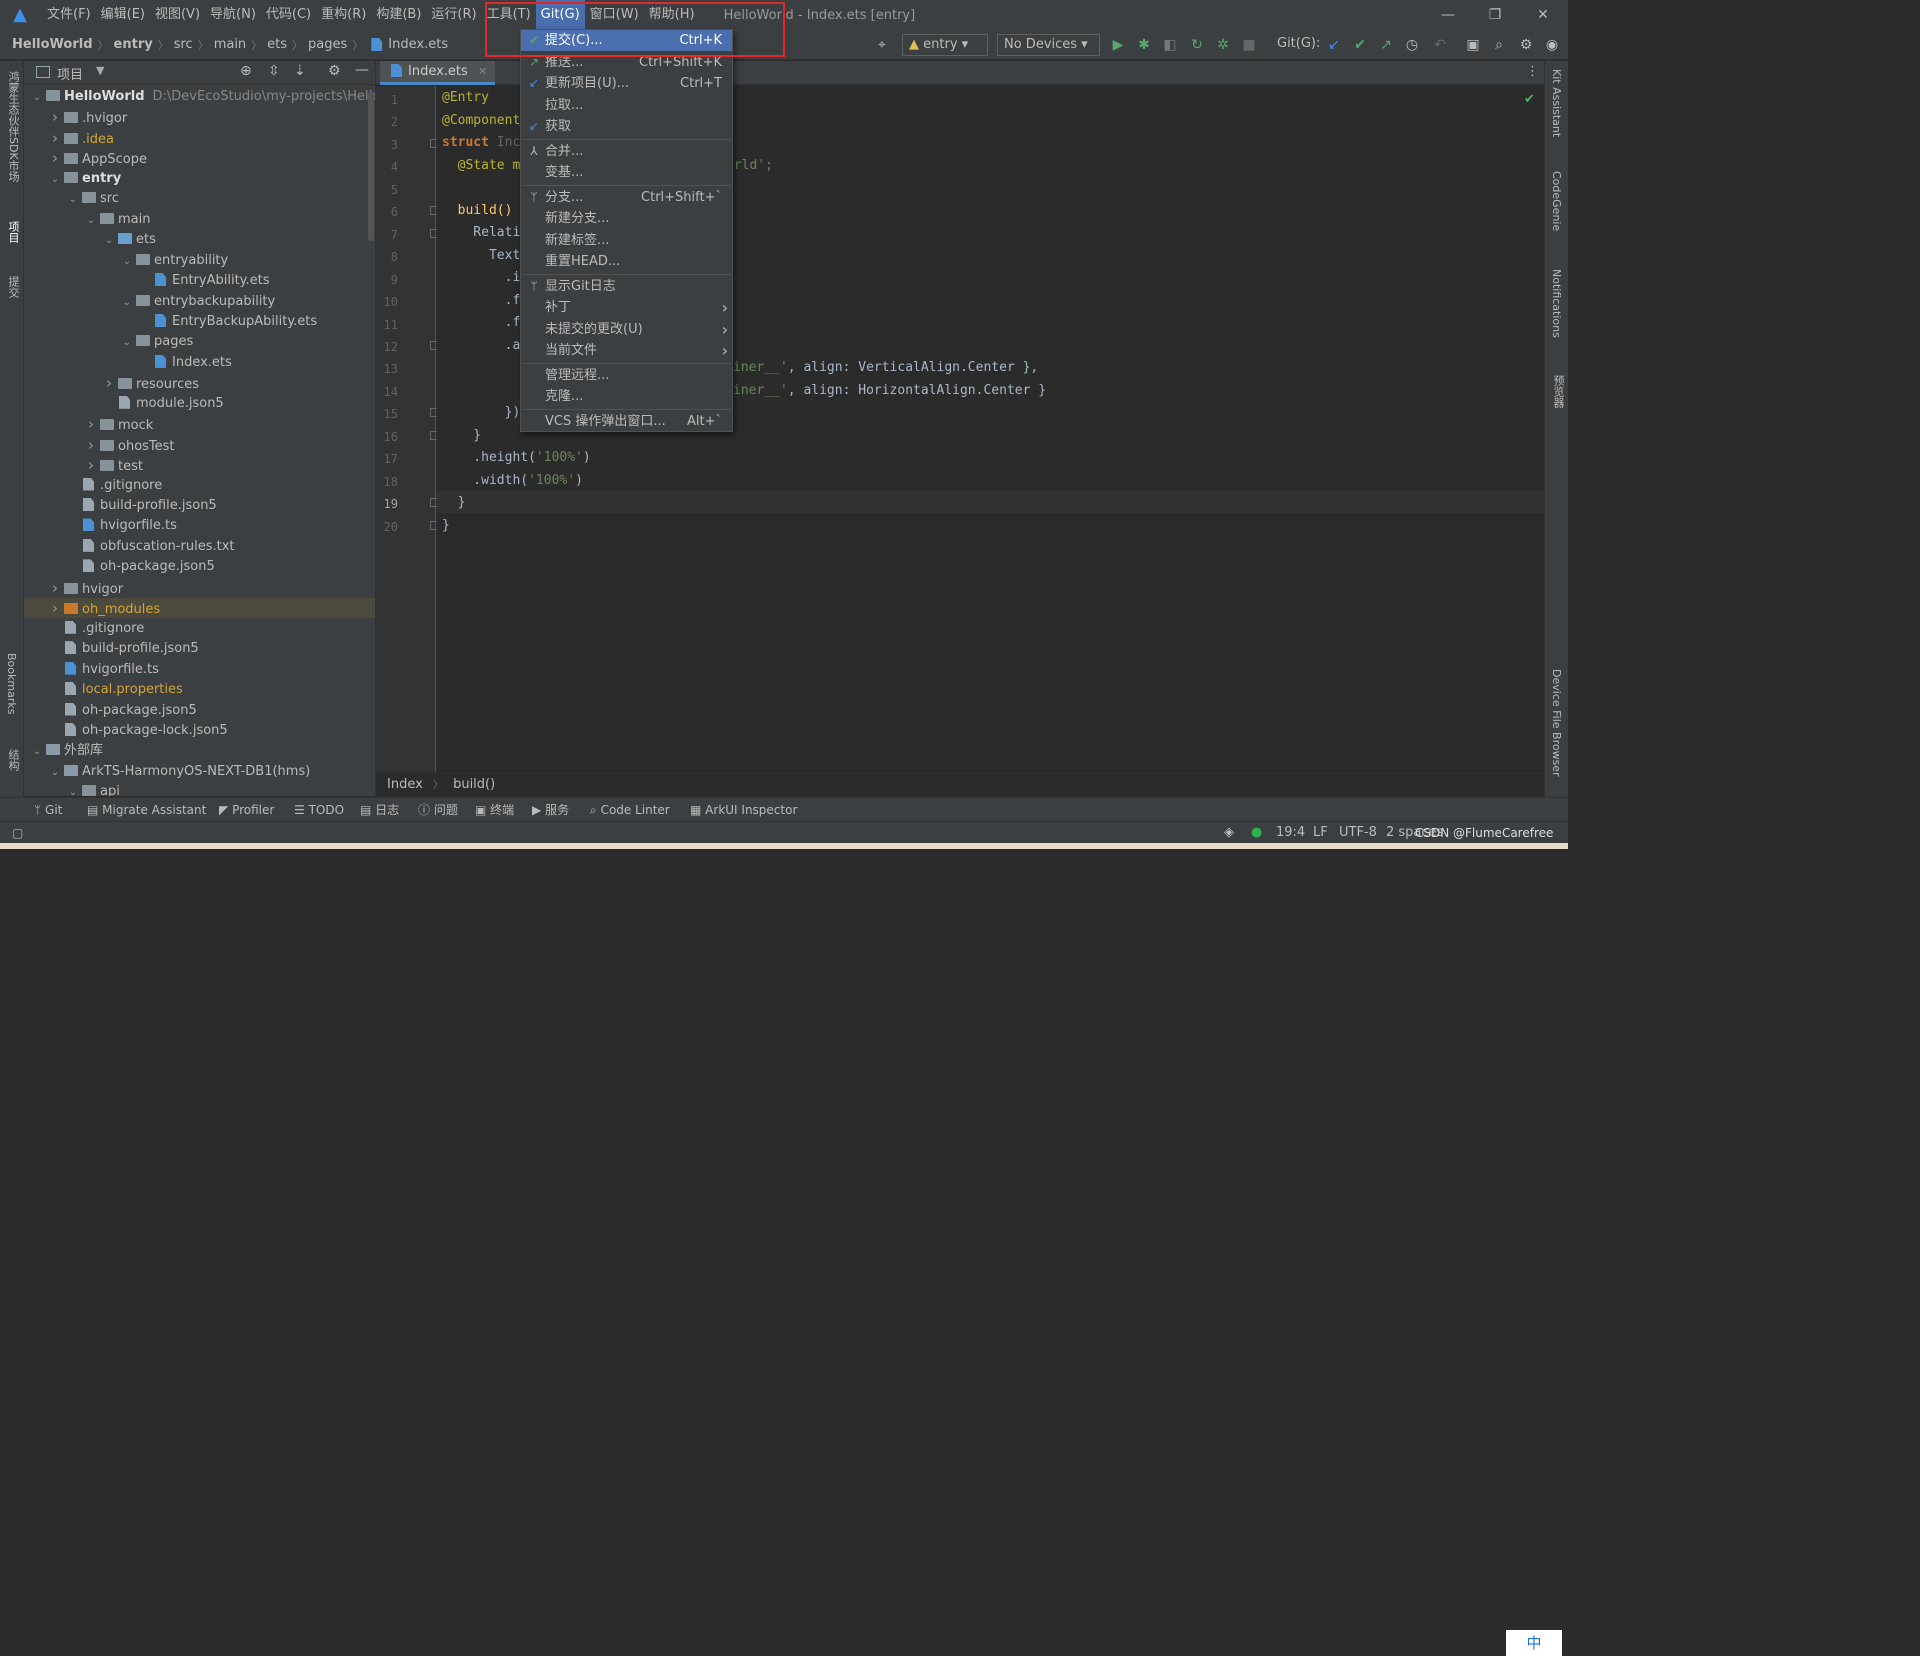 The image size is (1920, 1656). What do you see at coordinates (199, 363) in the screenshot?
I see `tree-item: Index.ets` at bounding box center [199, 363].